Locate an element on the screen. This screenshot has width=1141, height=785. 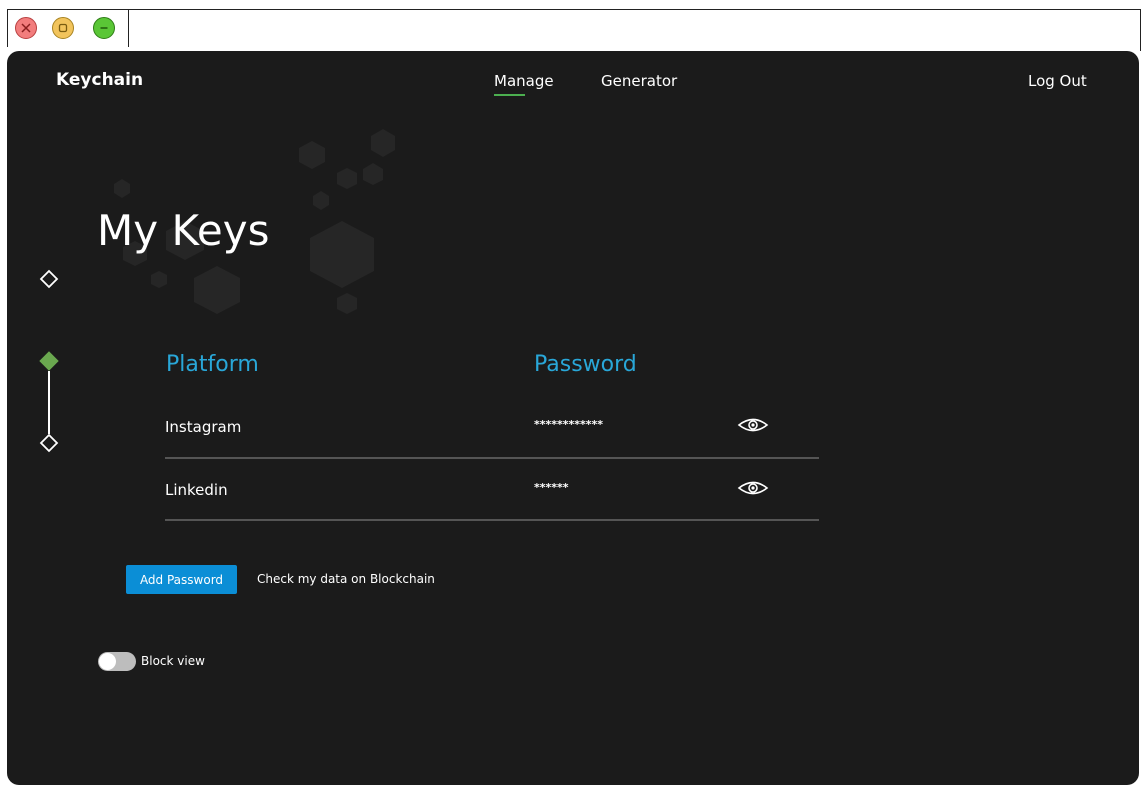
window-controls is located at coordinates (68, 28).